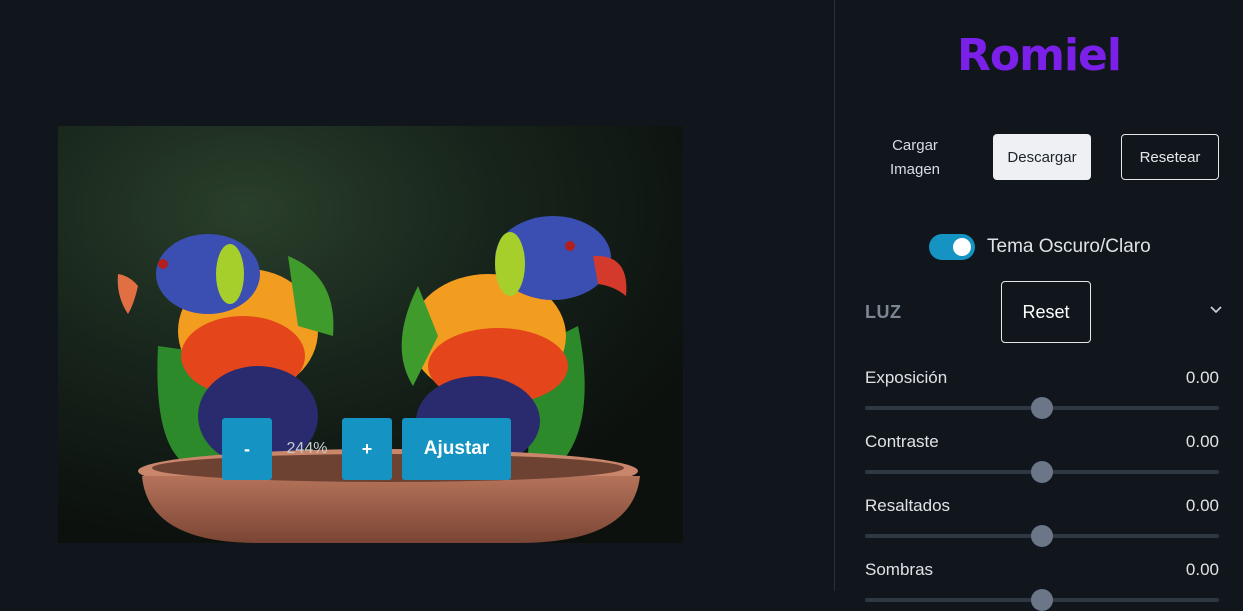  What do you see at coordinates (915, 158) in the screenshot?
I see `load-image-button: Cargar Imagen` at bounding box center [915, 158].